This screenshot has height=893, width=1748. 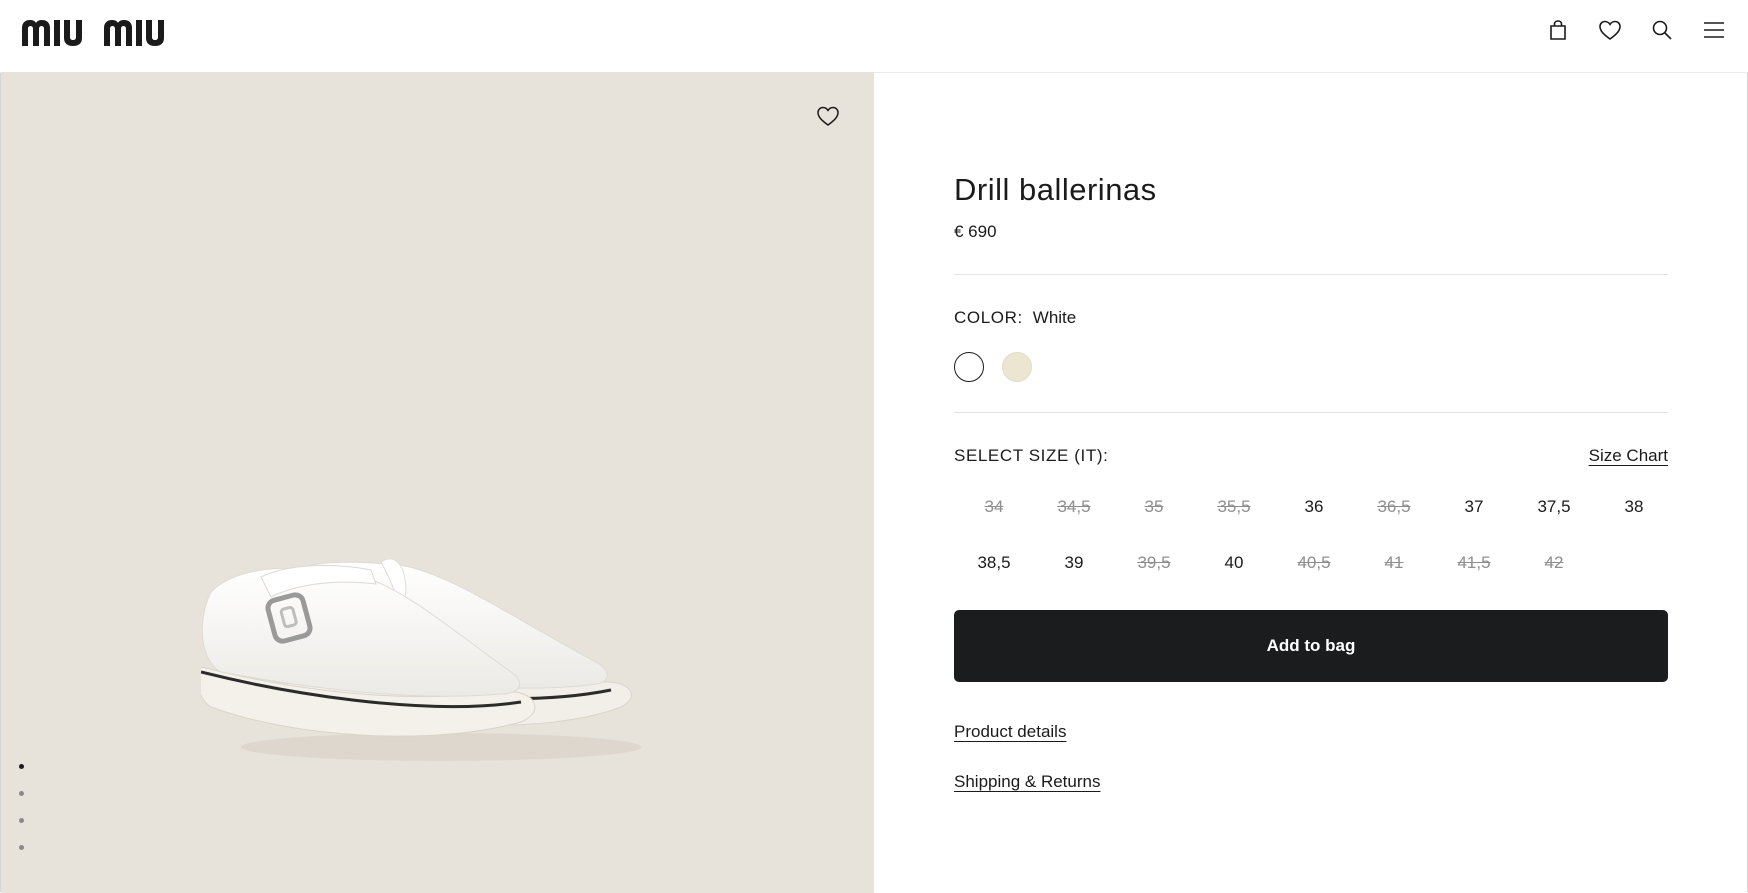 I want to click on site-header, so click(x=874, y=36).